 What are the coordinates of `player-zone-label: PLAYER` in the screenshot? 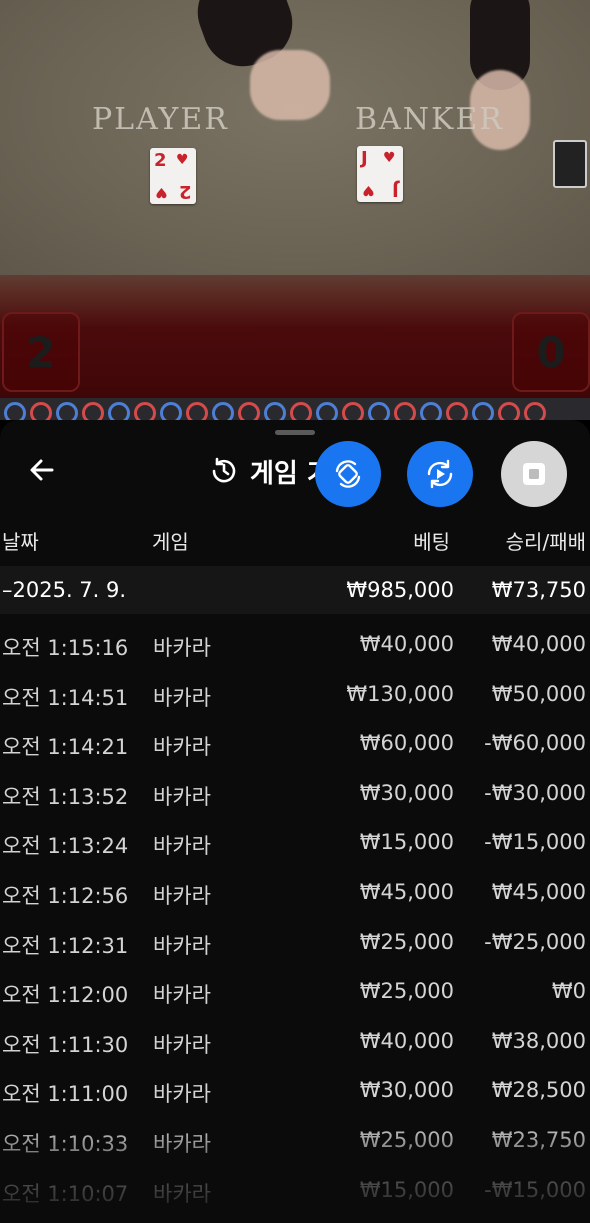 It's located at (160, 119).